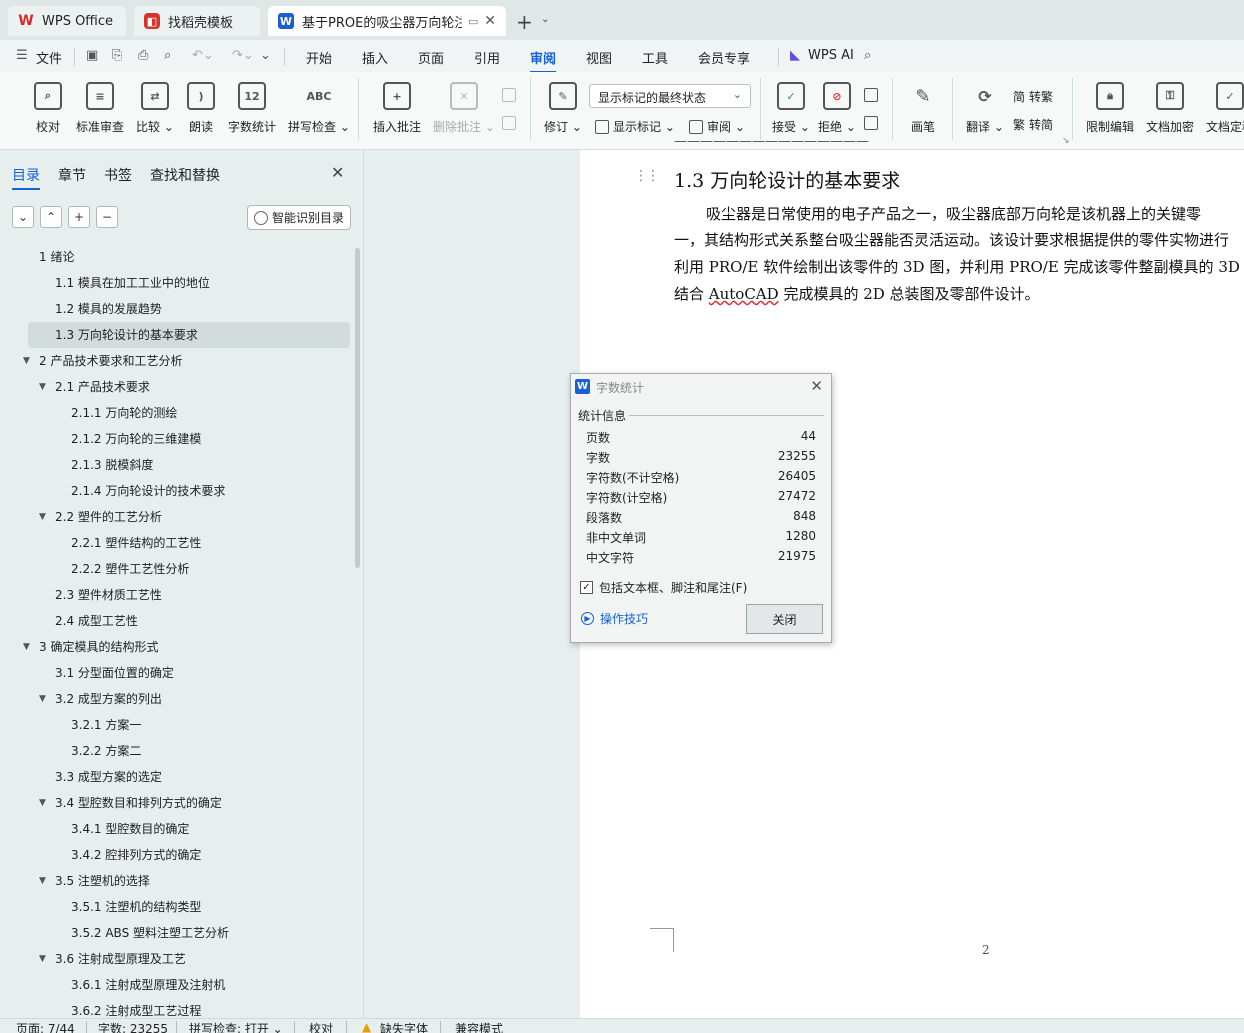  I want to click on tab-wps-office: W WPS Office, so click(67, 21).